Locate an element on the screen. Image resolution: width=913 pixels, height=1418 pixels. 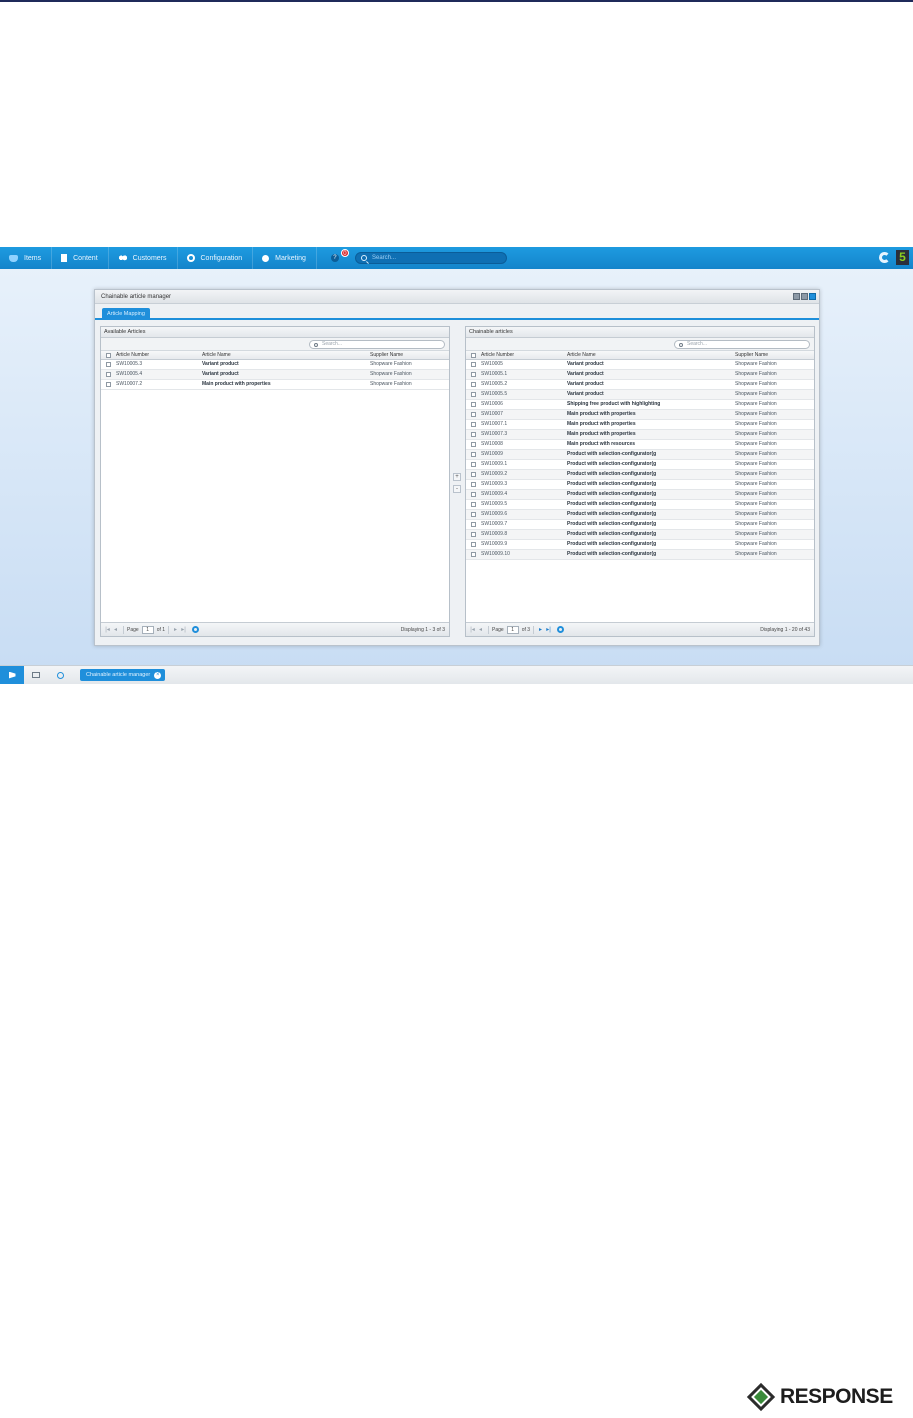
close-icon is located at coordinates (812, 296).